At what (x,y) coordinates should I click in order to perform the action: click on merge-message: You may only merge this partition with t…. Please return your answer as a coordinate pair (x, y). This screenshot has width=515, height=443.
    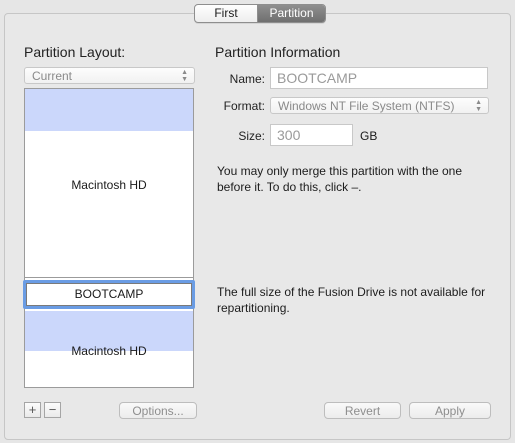
    Looking at the image, I should click on (340, 179).